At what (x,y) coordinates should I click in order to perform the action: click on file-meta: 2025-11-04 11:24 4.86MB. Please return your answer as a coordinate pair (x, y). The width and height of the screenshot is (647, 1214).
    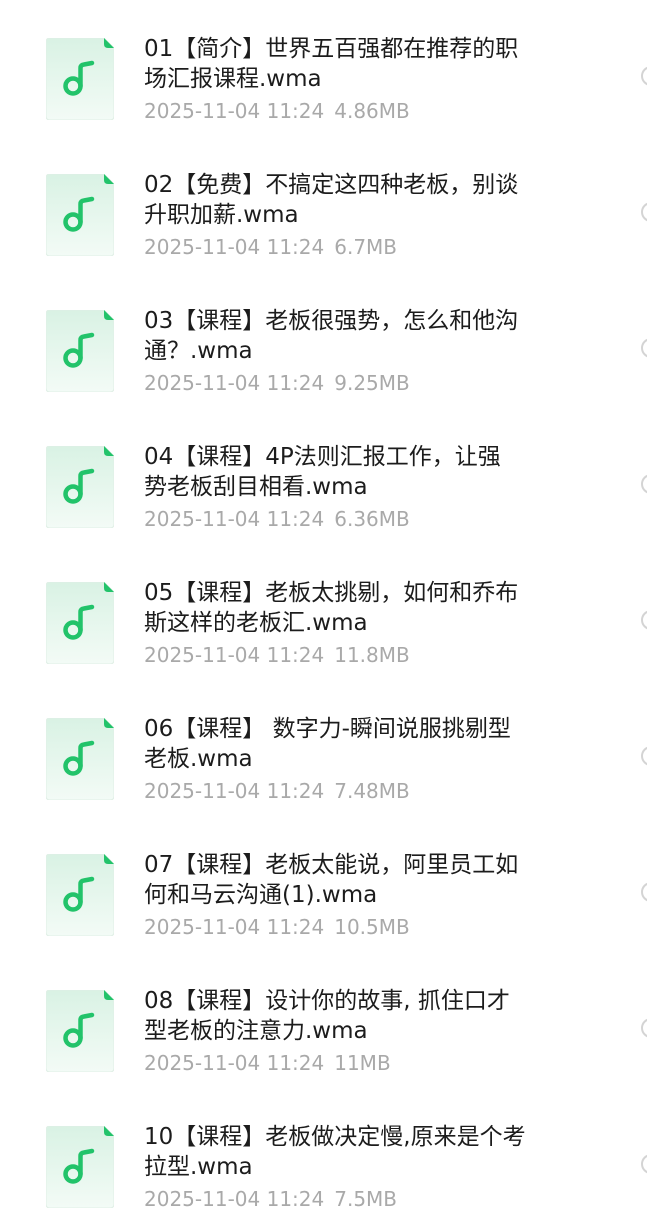
    Looking at the image, I should click on (277, 111).